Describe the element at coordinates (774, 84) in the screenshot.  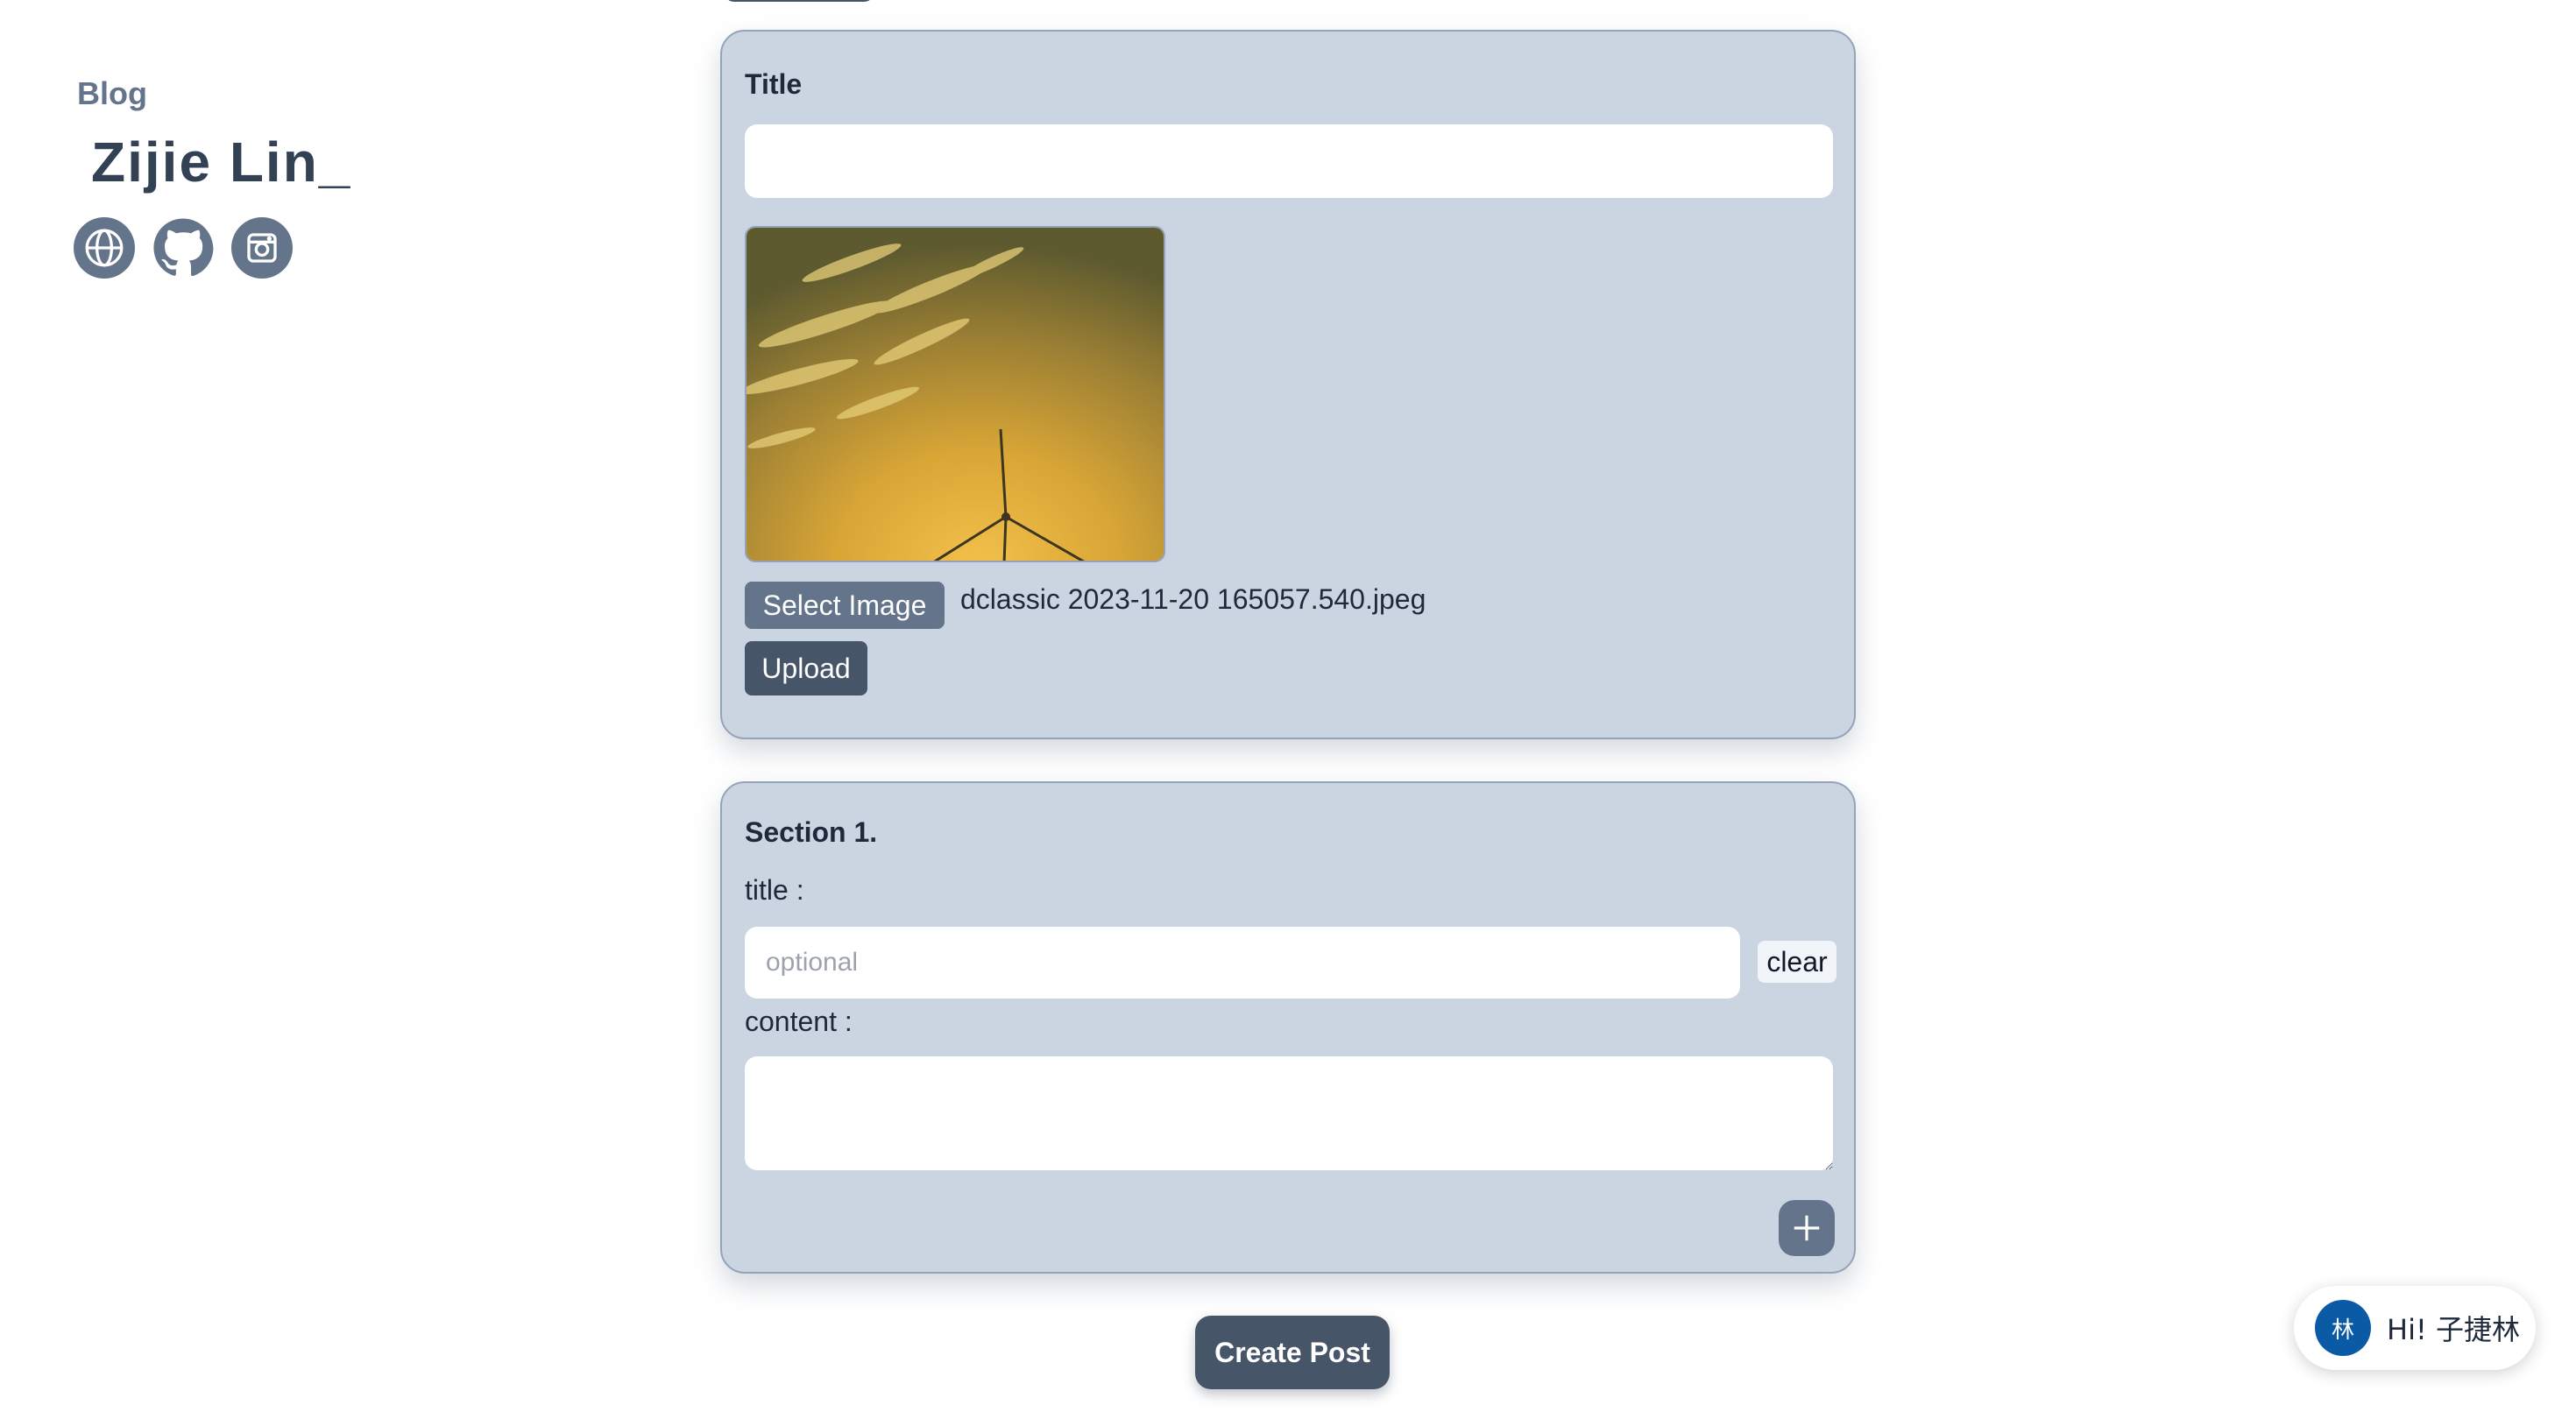
I see `title-label: Title` at that location.